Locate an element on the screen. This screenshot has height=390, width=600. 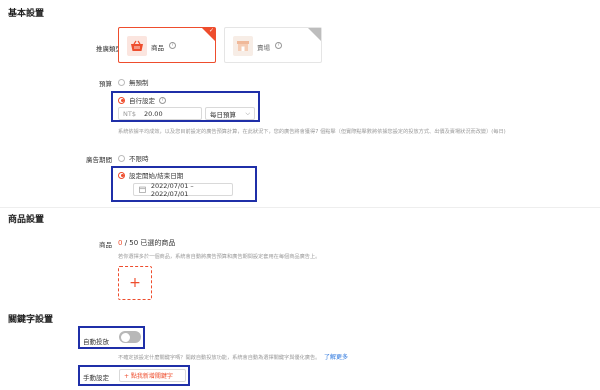
budget-unlimited-option: 無預制 is located at coordinates (133, 82).